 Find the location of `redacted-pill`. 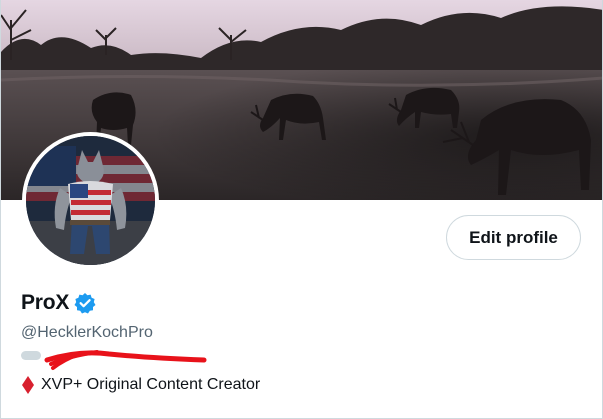

redacted-pill is located at coordinates (31, 355).